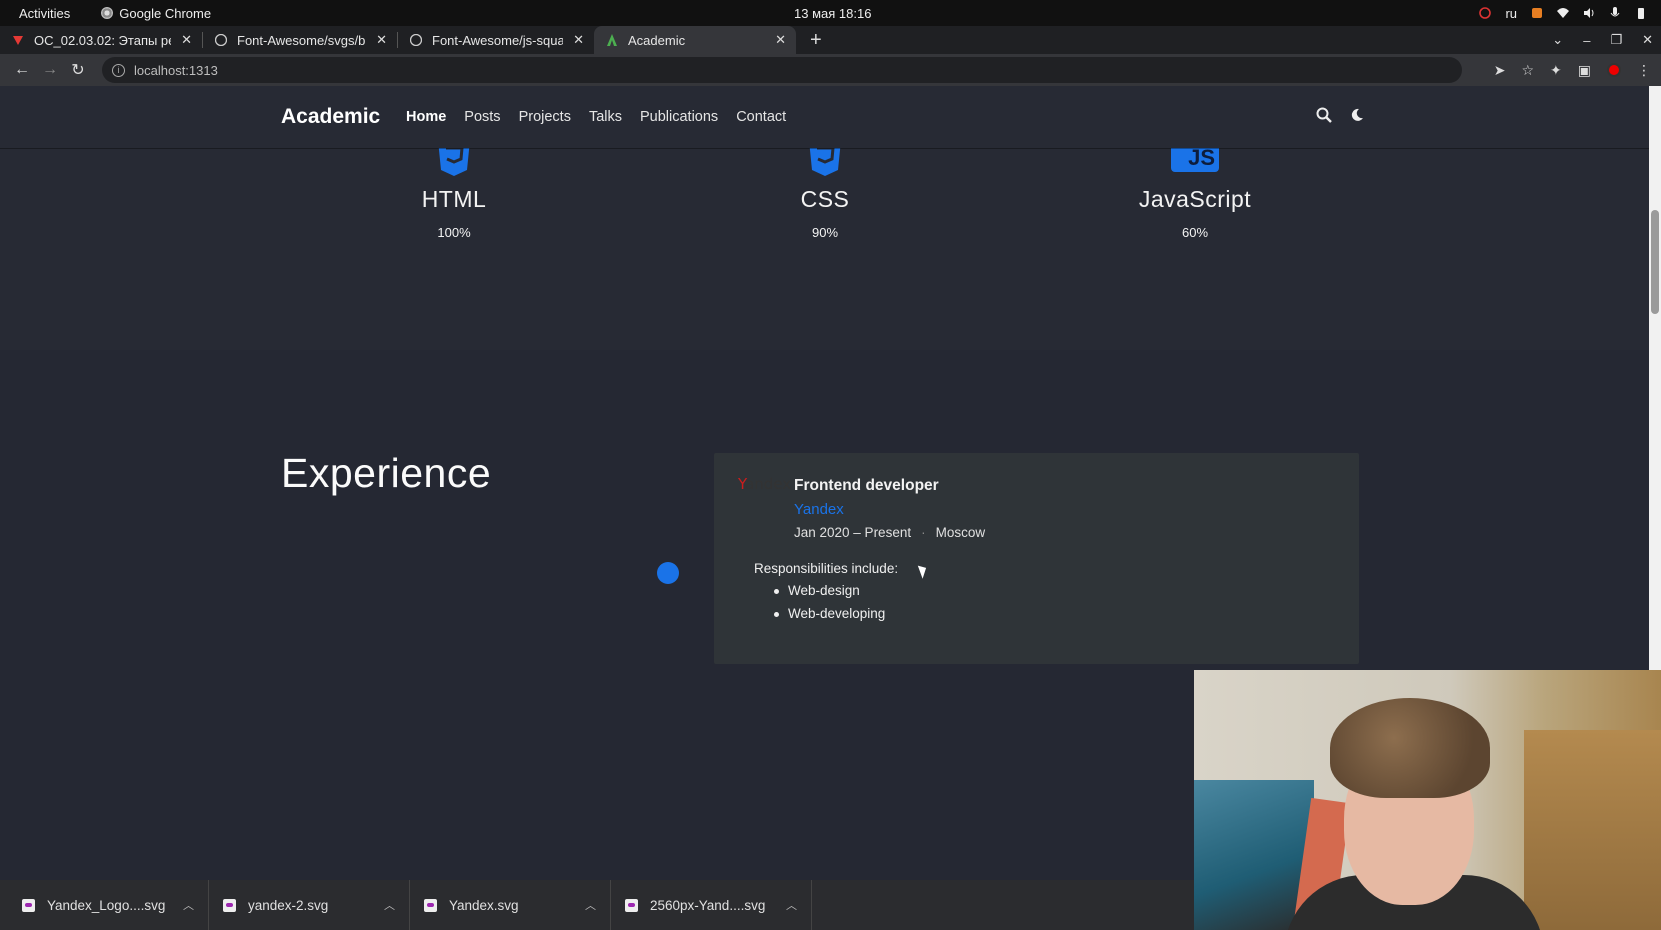 Image resolution: width=1661 pixels, height=930 pixels. I want to click on responsibilities-list: Web-design Web-developing, so click(829, 606).